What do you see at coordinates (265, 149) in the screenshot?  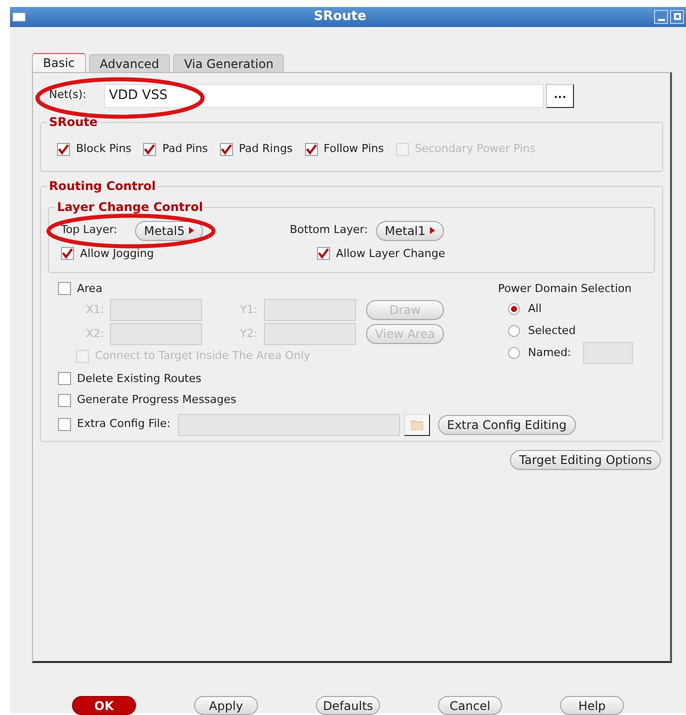 I see `checkbox-label: Pad Rings` at bounding box center [265, 149].